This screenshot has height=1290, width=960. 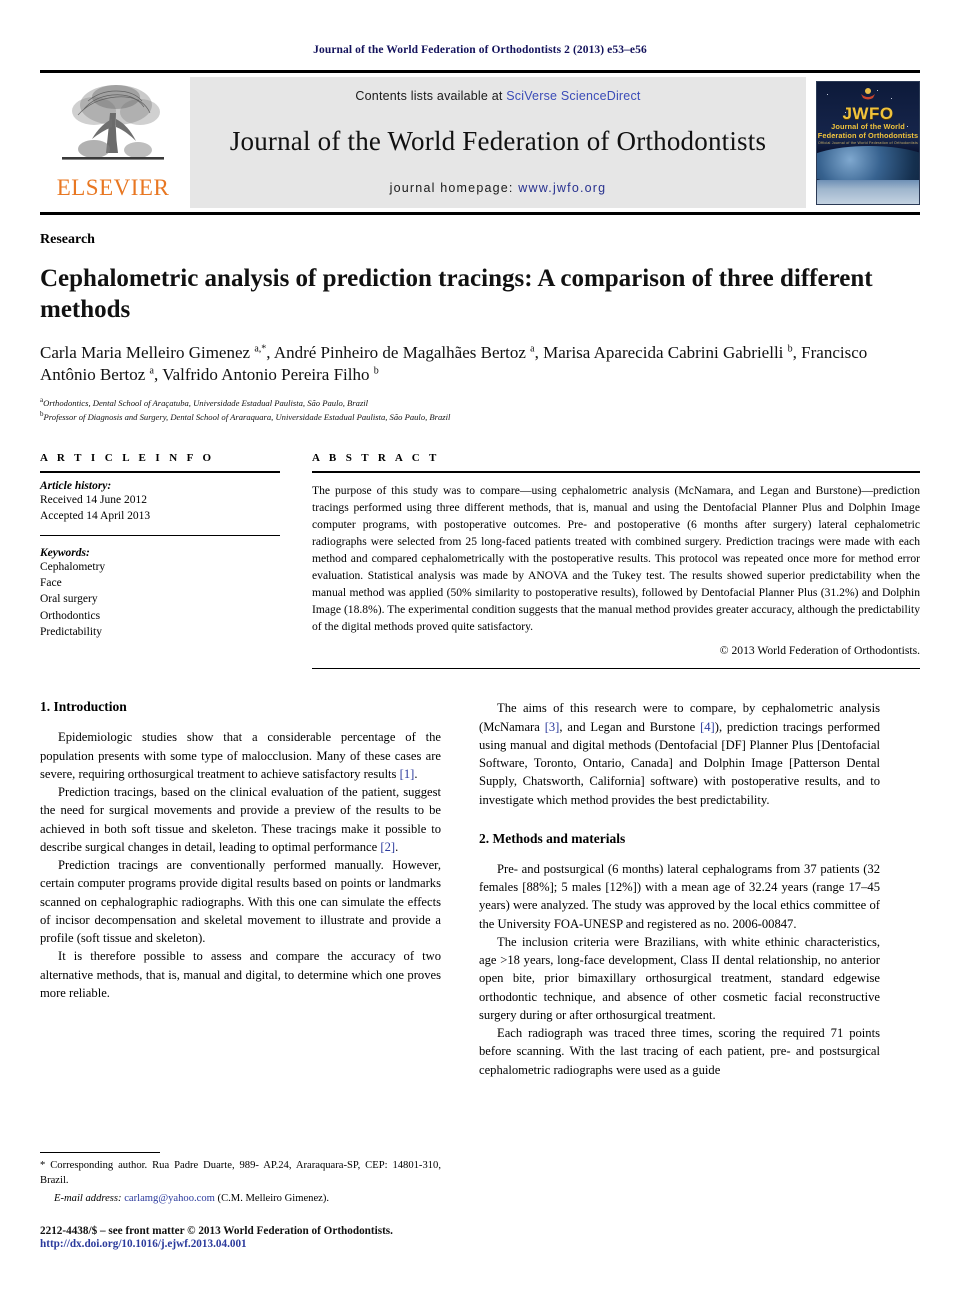 What do you see at coordinates (407, 774) in the screenshot?
I see `citation-ref: [1]` at bounding box center [407, 774].